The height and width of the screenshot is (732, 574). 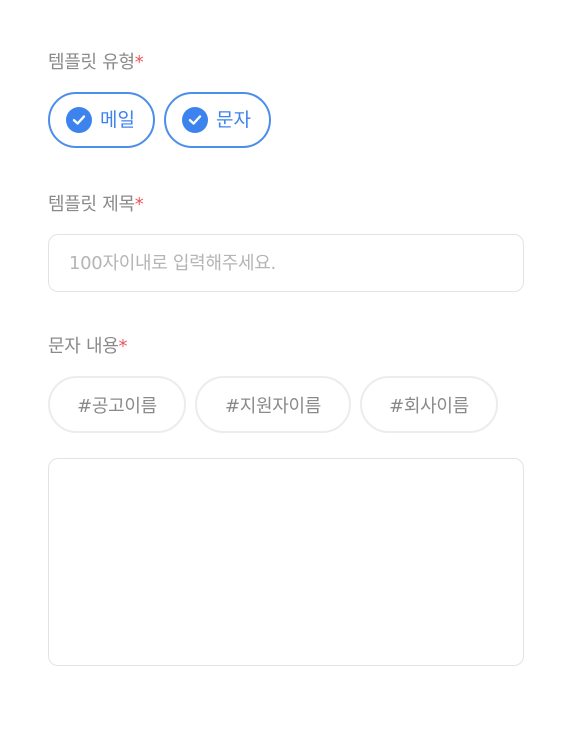 I want to click on tag-applicant-name: #지원자이름, so click(x=273, y=404).